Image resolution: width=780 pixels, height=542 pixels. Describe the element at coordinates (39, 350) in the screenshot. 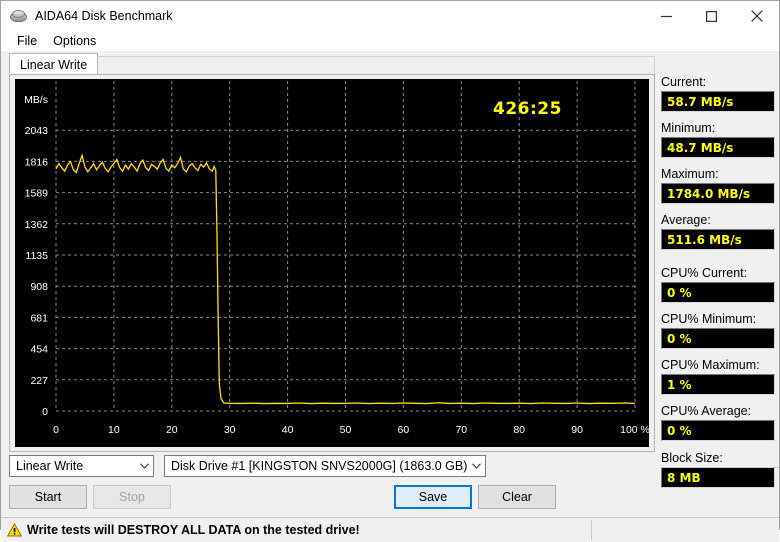

I see `svg-text: 454` at that location.